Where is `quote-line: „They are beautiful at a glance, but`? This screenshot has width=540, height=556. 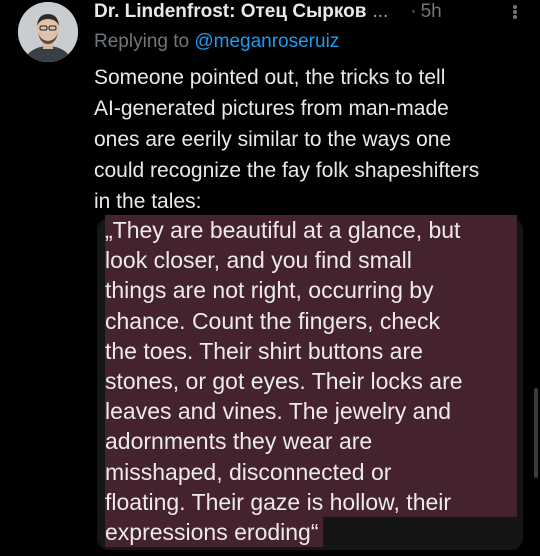 quote-line: „They are beautiful at a glance, but is located at coordinates (311, 230).